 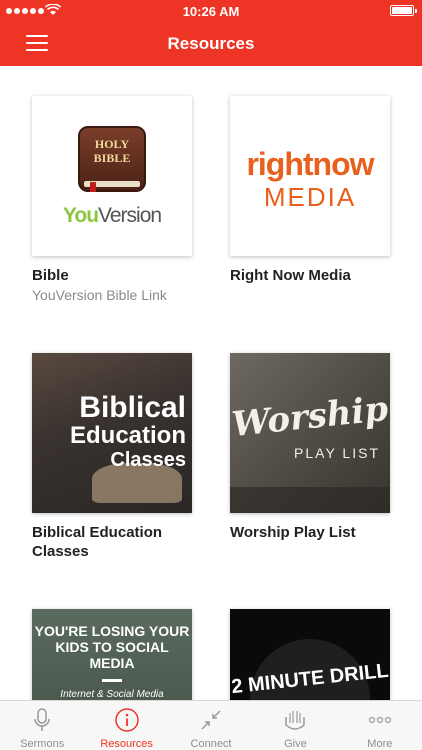 I want to click on status-bar: 10:26 AM, so click(x=211, y=11).